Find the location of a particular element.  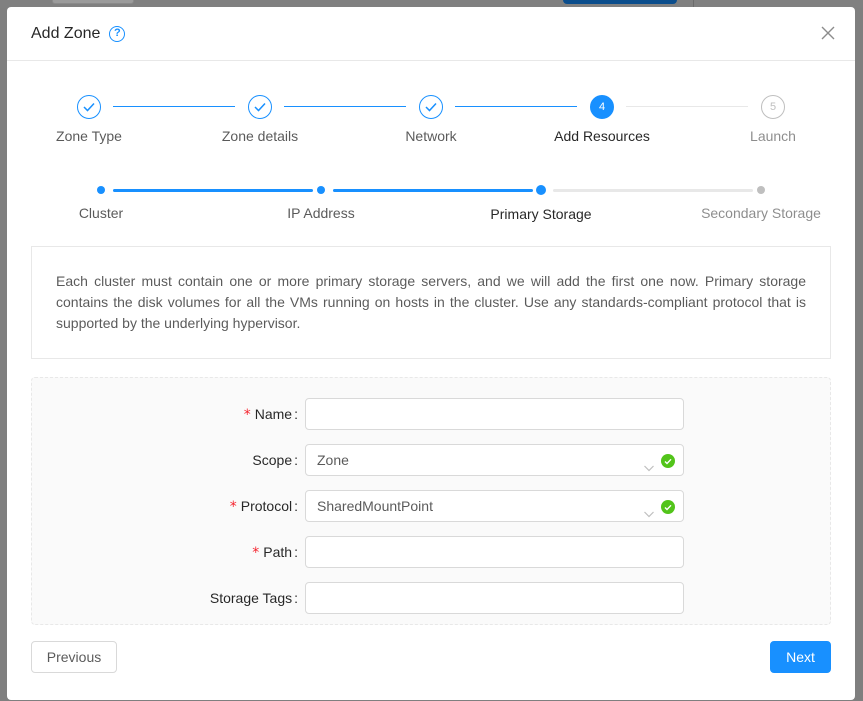

close-icon is located at coordinates (828, 33).